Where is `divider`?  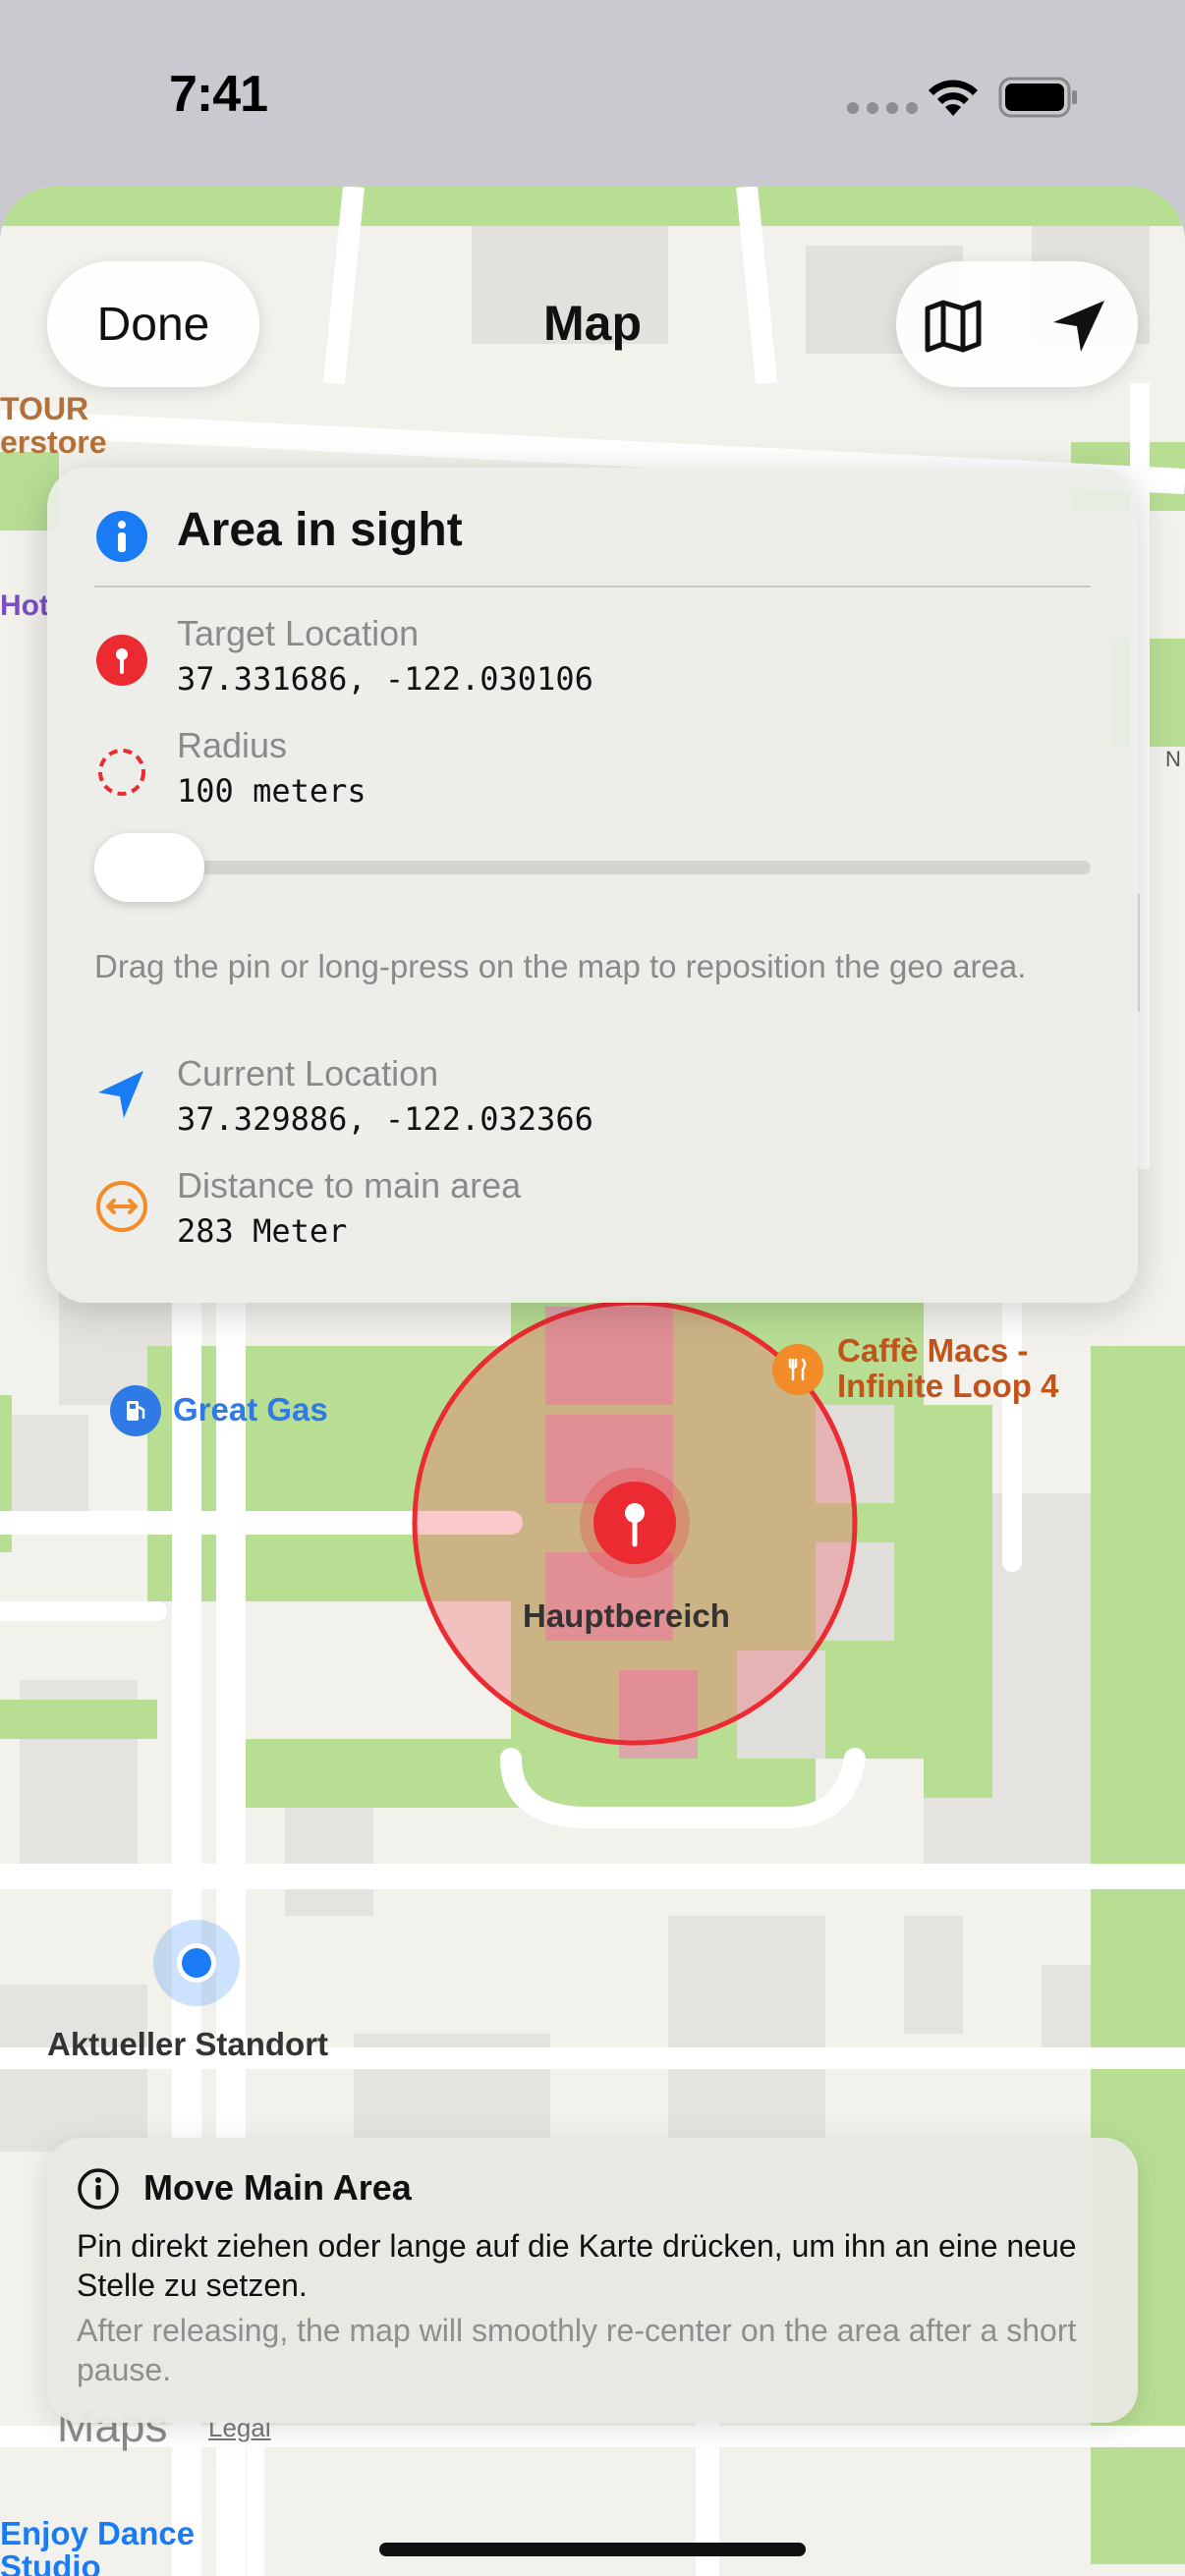 divider is located at coordinates (592, 587).